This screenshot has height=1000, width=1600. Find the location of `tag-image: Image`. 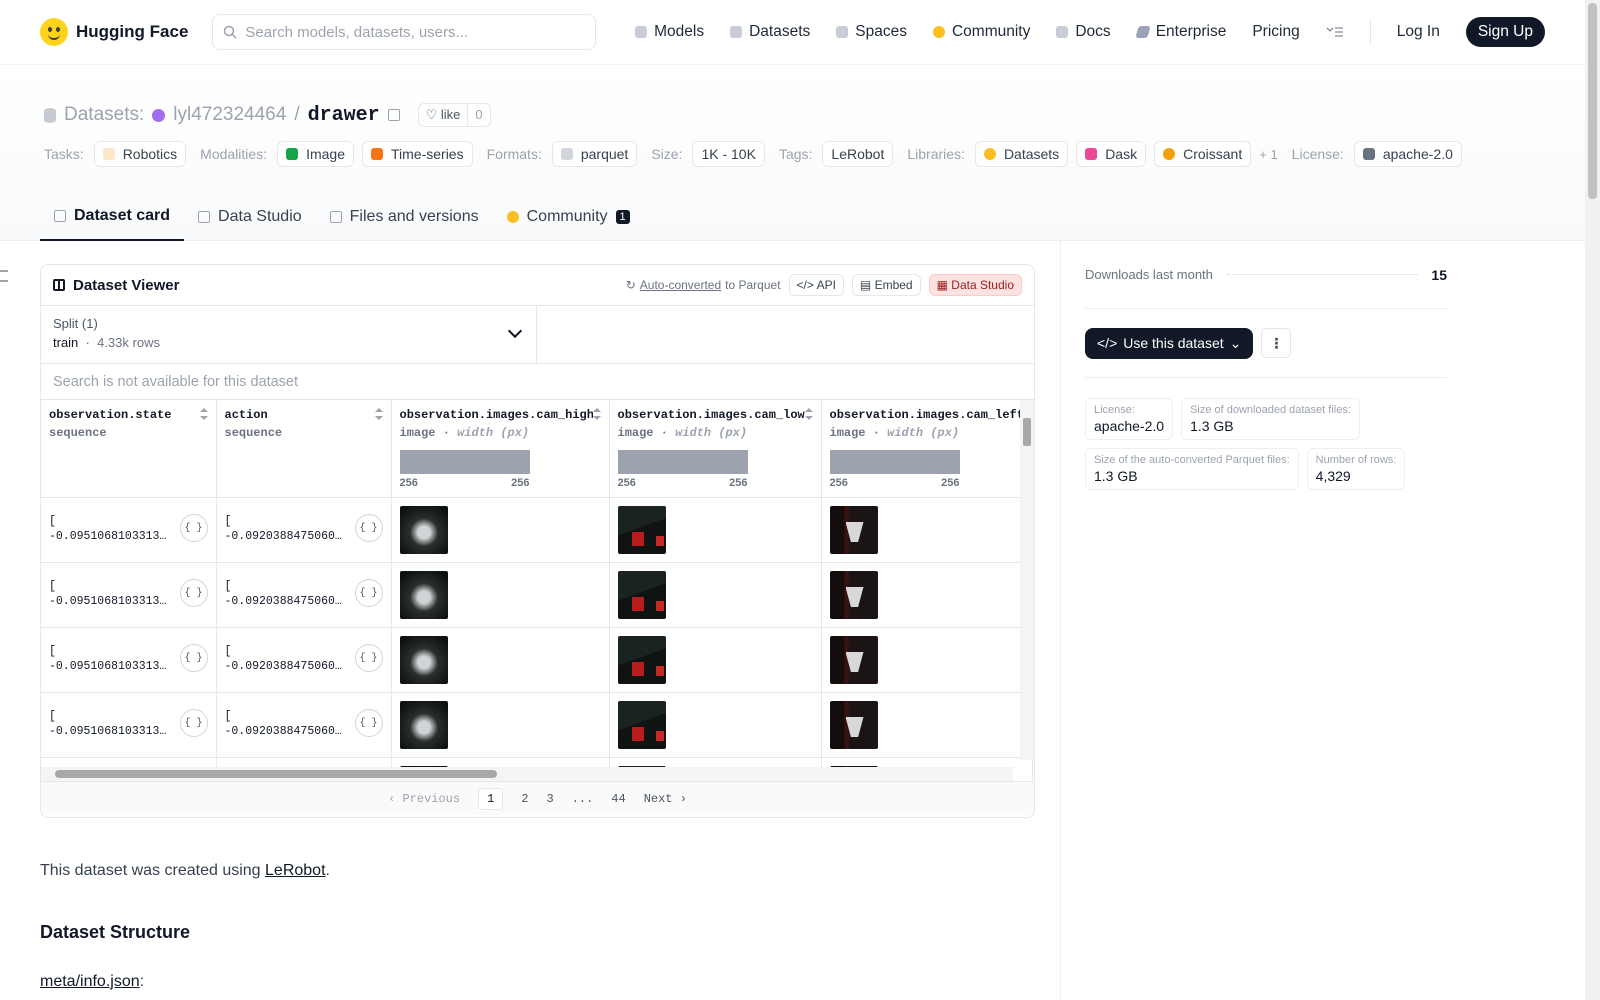

tag-image: Image is located at coordinates (315, 154).